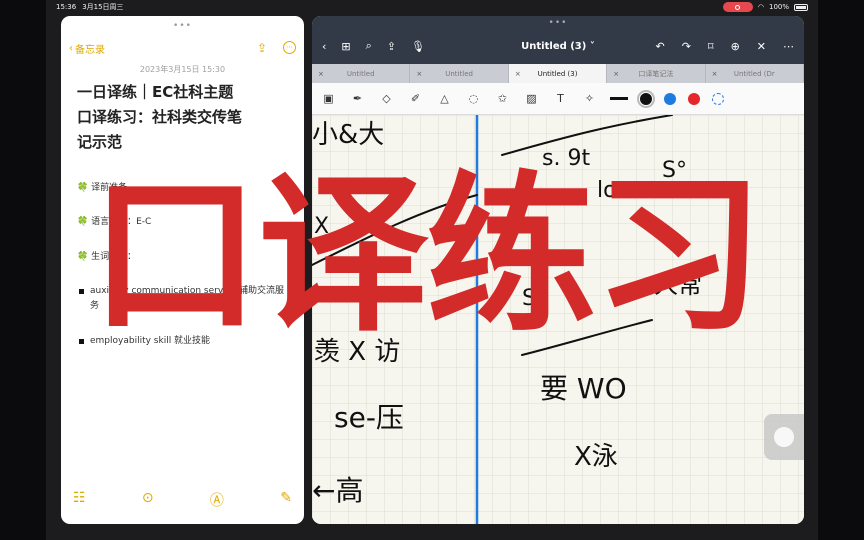  What do you see at coordinates (502, 98) in the screenshot?
I see `sticker-icon: ✩` at bounding box center [502, 98].